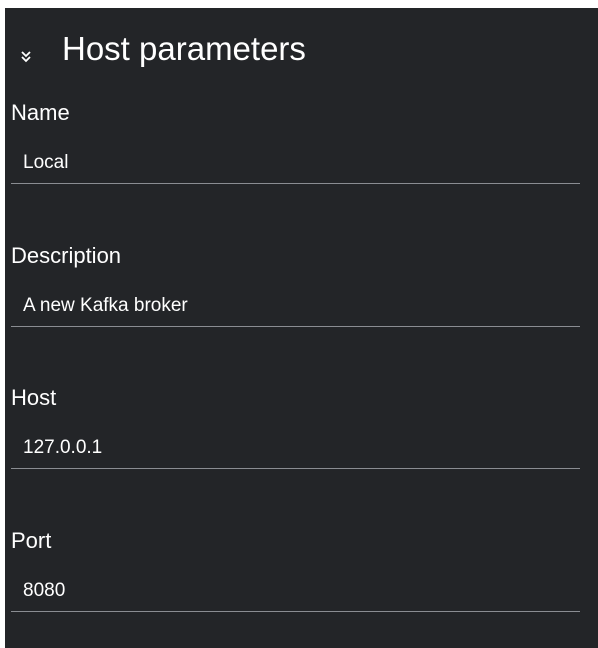  Describe the element at coordinates (66, 255) in the screenshot. I see `description-label: Description` at that location.